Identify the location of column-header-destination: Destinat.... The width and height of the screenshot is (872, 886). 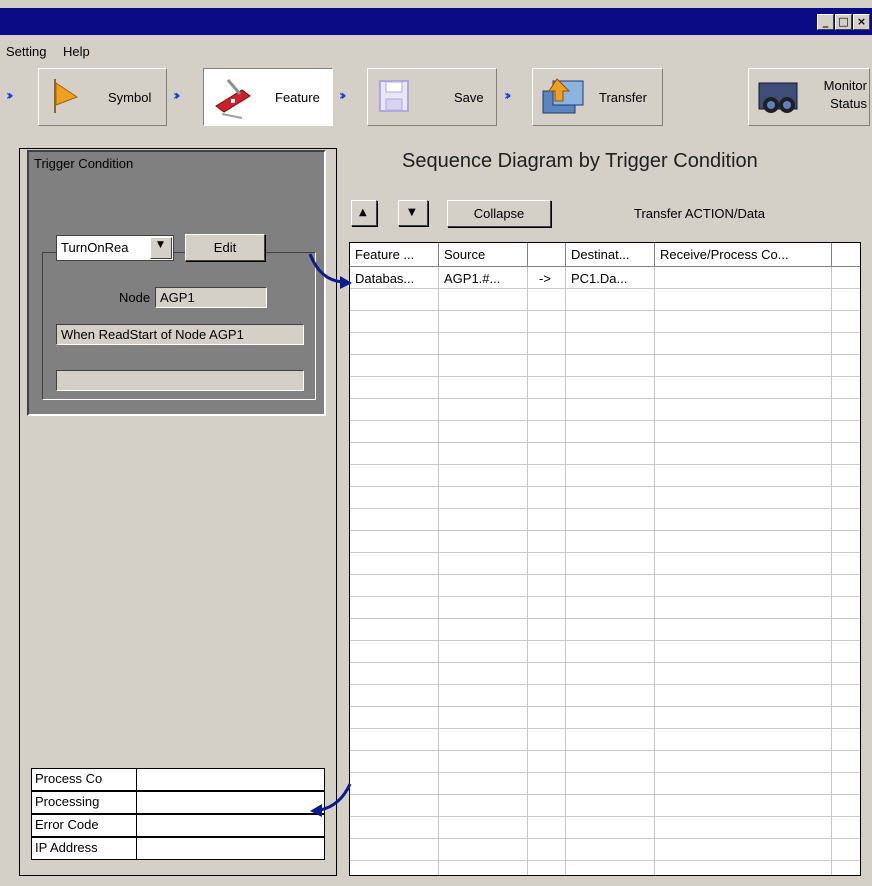
(610, 255).